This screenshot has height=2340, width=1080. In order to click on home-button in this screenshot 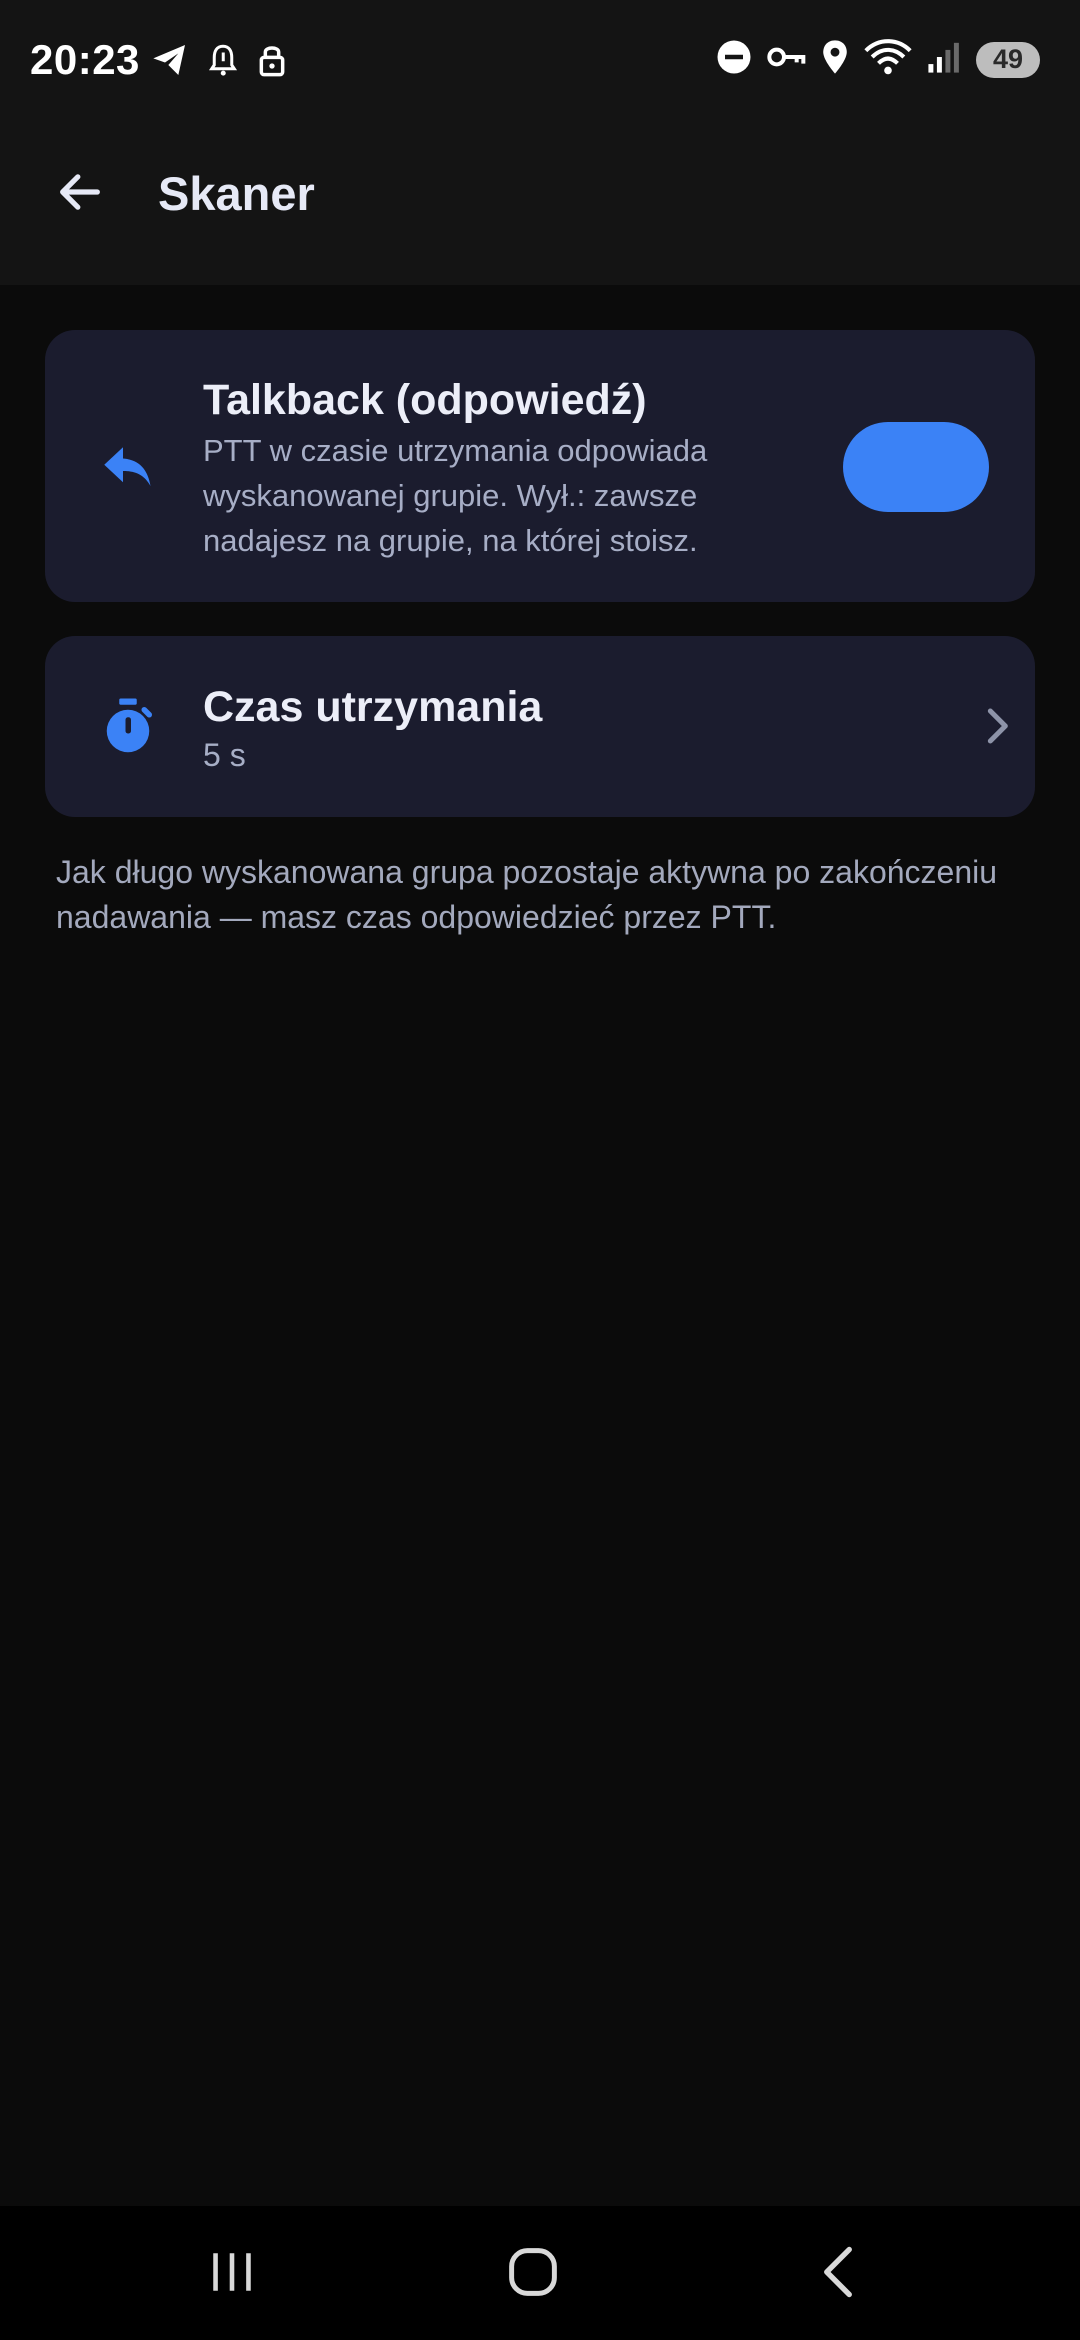, I will do `click(533, 2274)`.